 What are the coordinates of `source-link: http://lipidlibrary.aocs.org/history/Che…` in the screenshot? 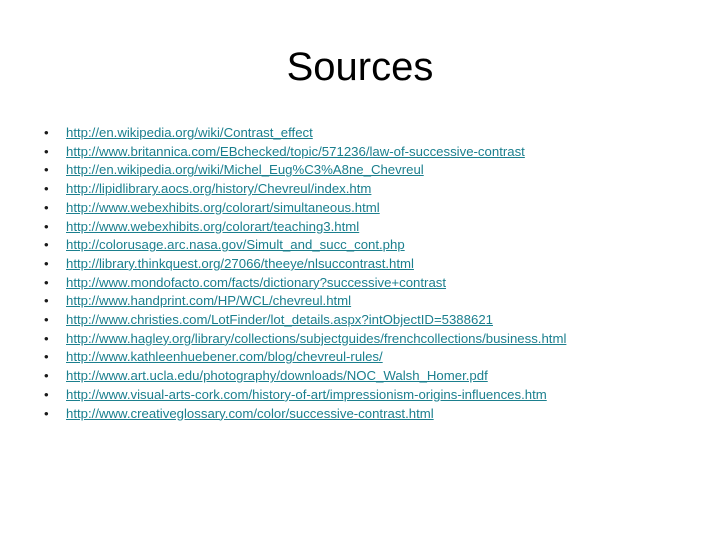 It's located at (218, 188).